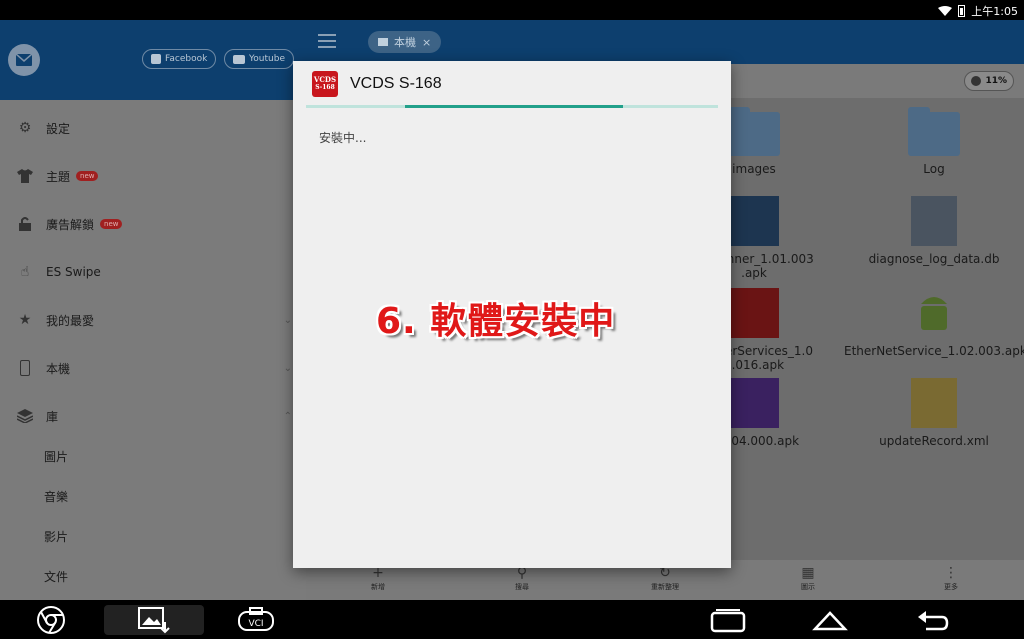  I want to click on chevron-up-icon: ⌃, so click(287, 416).